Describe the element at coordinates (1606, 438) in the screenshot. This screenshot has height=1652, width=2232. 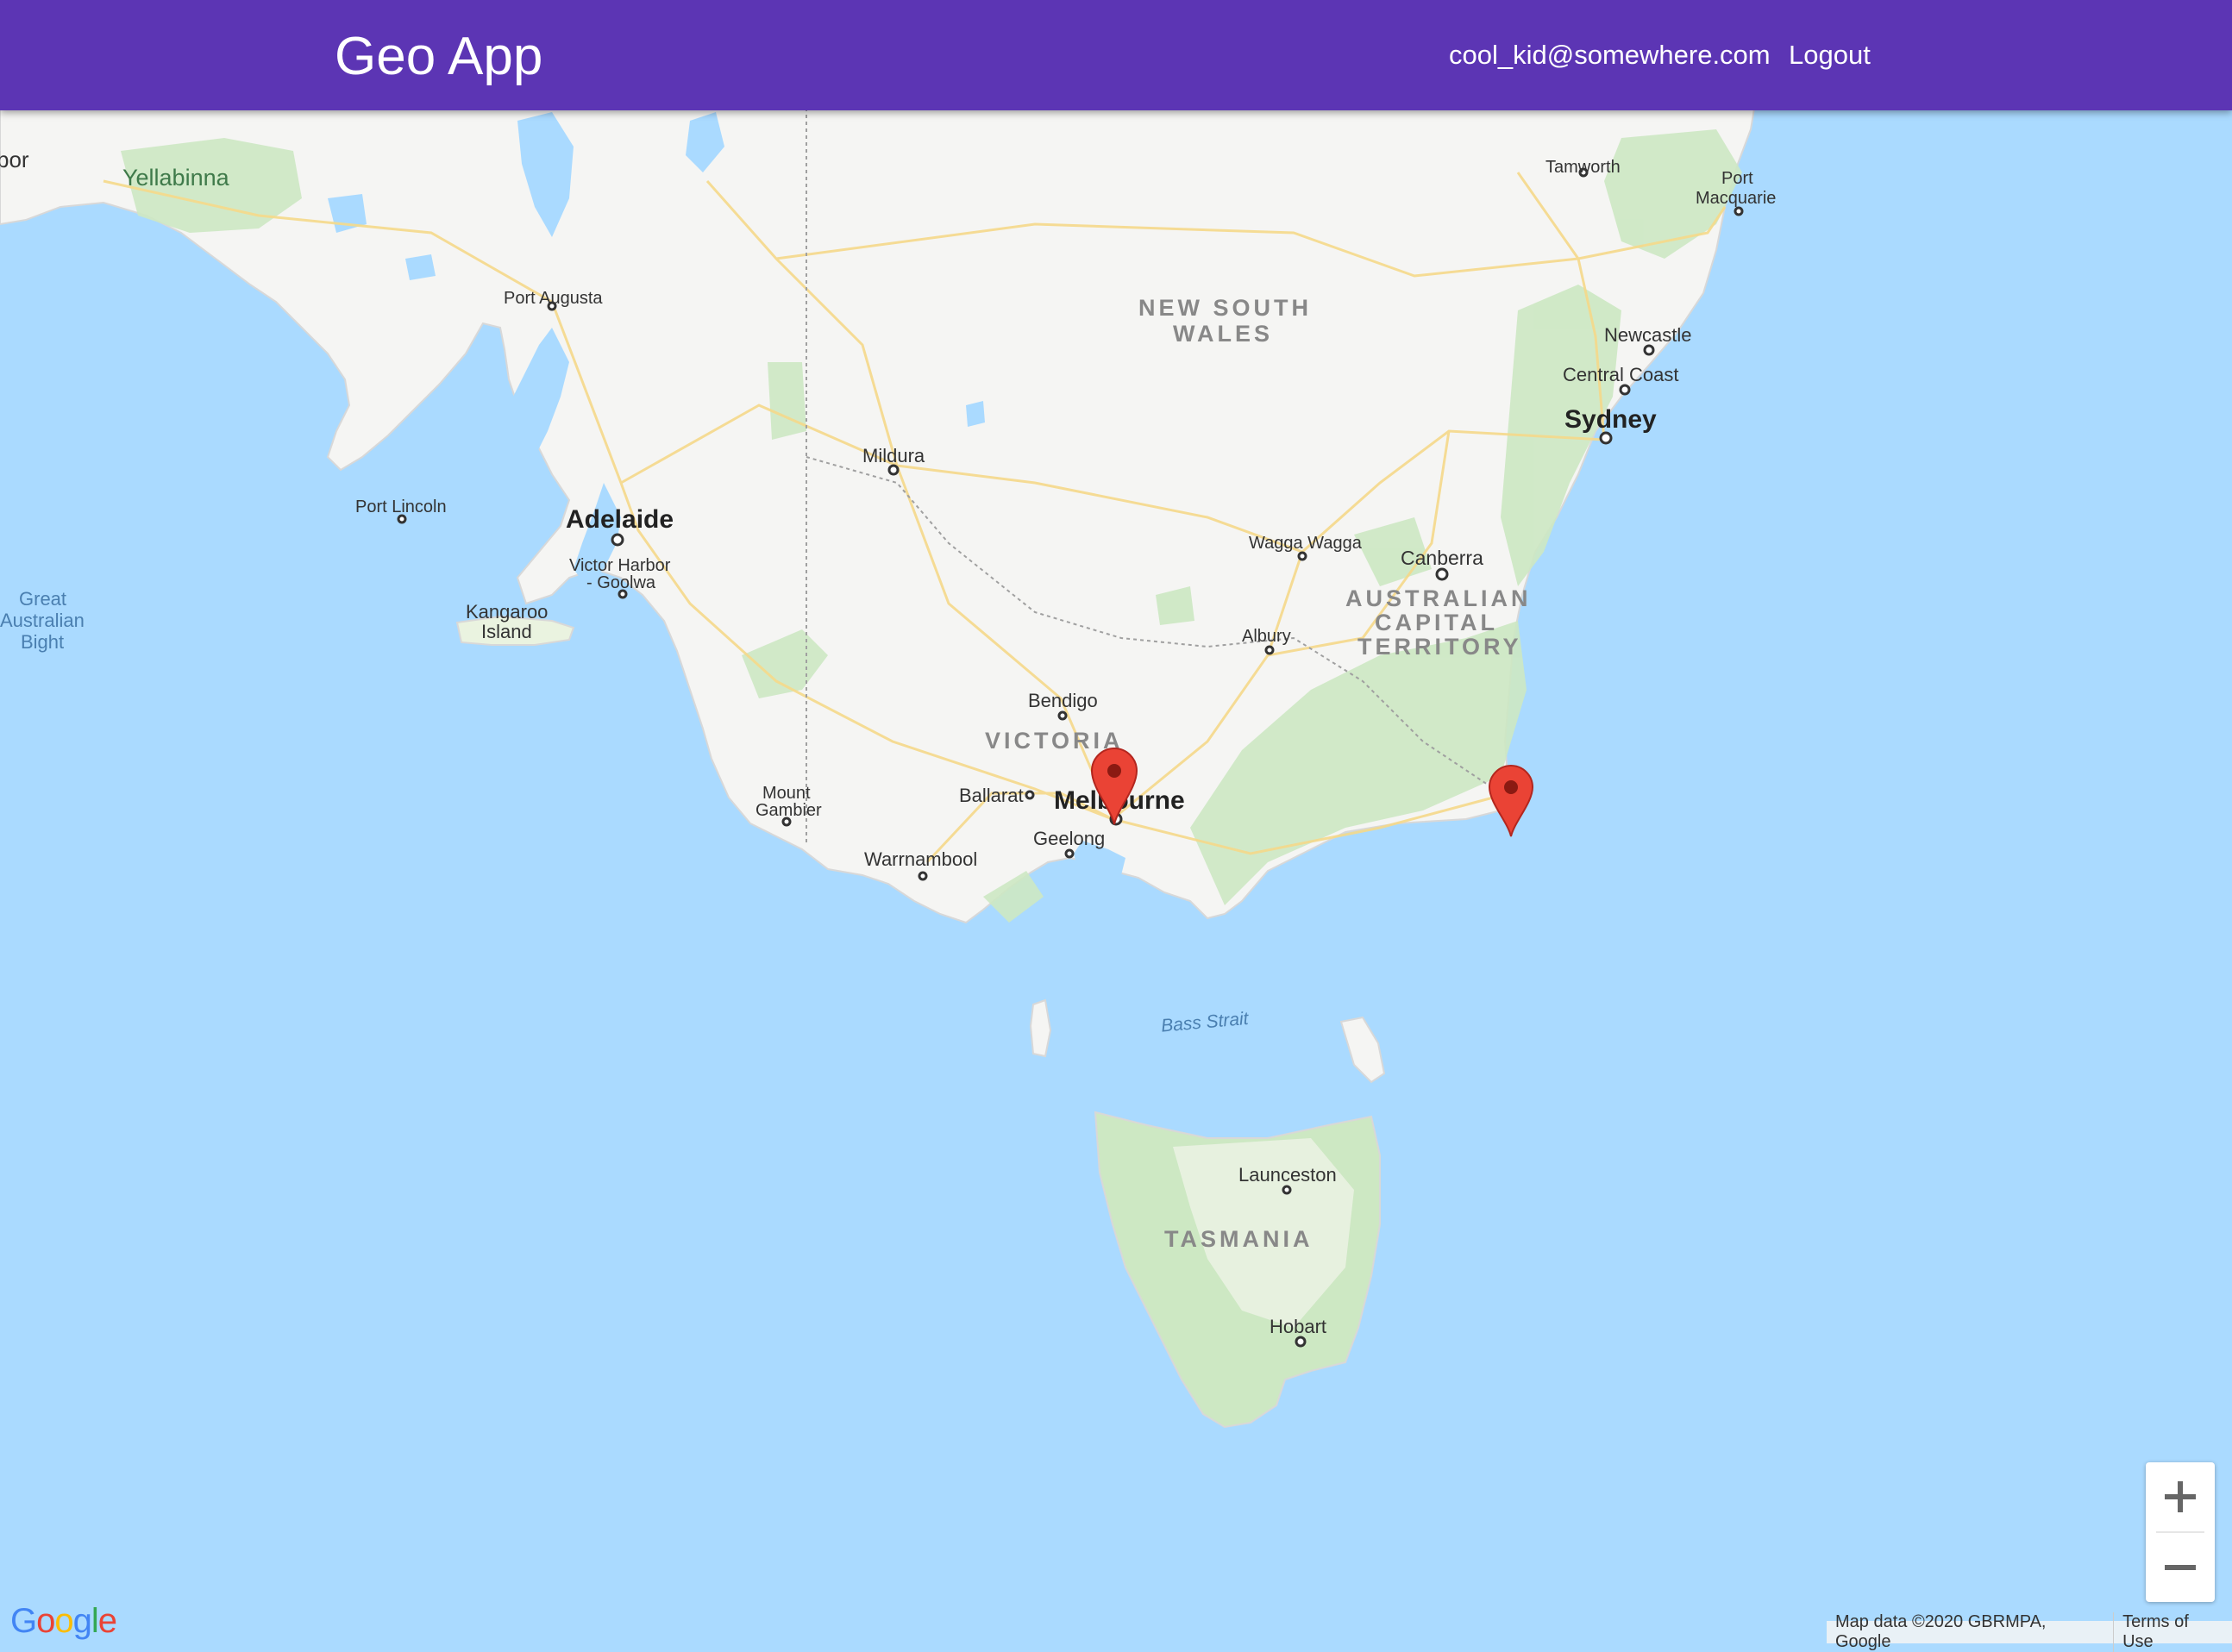
I see `sydney-dot` at that location.